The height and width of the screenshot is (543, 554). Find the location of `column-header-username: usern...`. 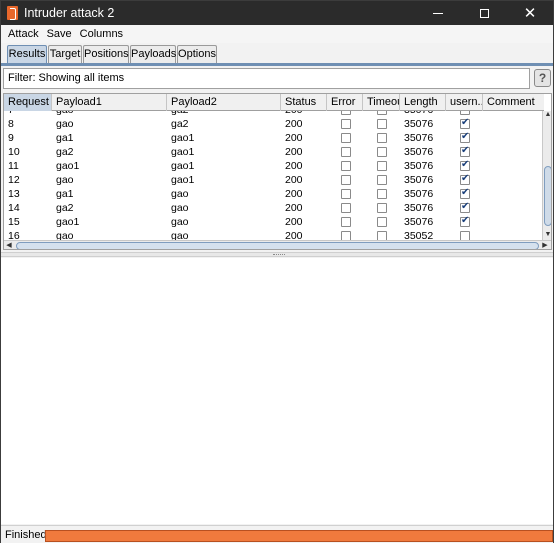

column-header-username: usern... is located at coordinates (464, 102).